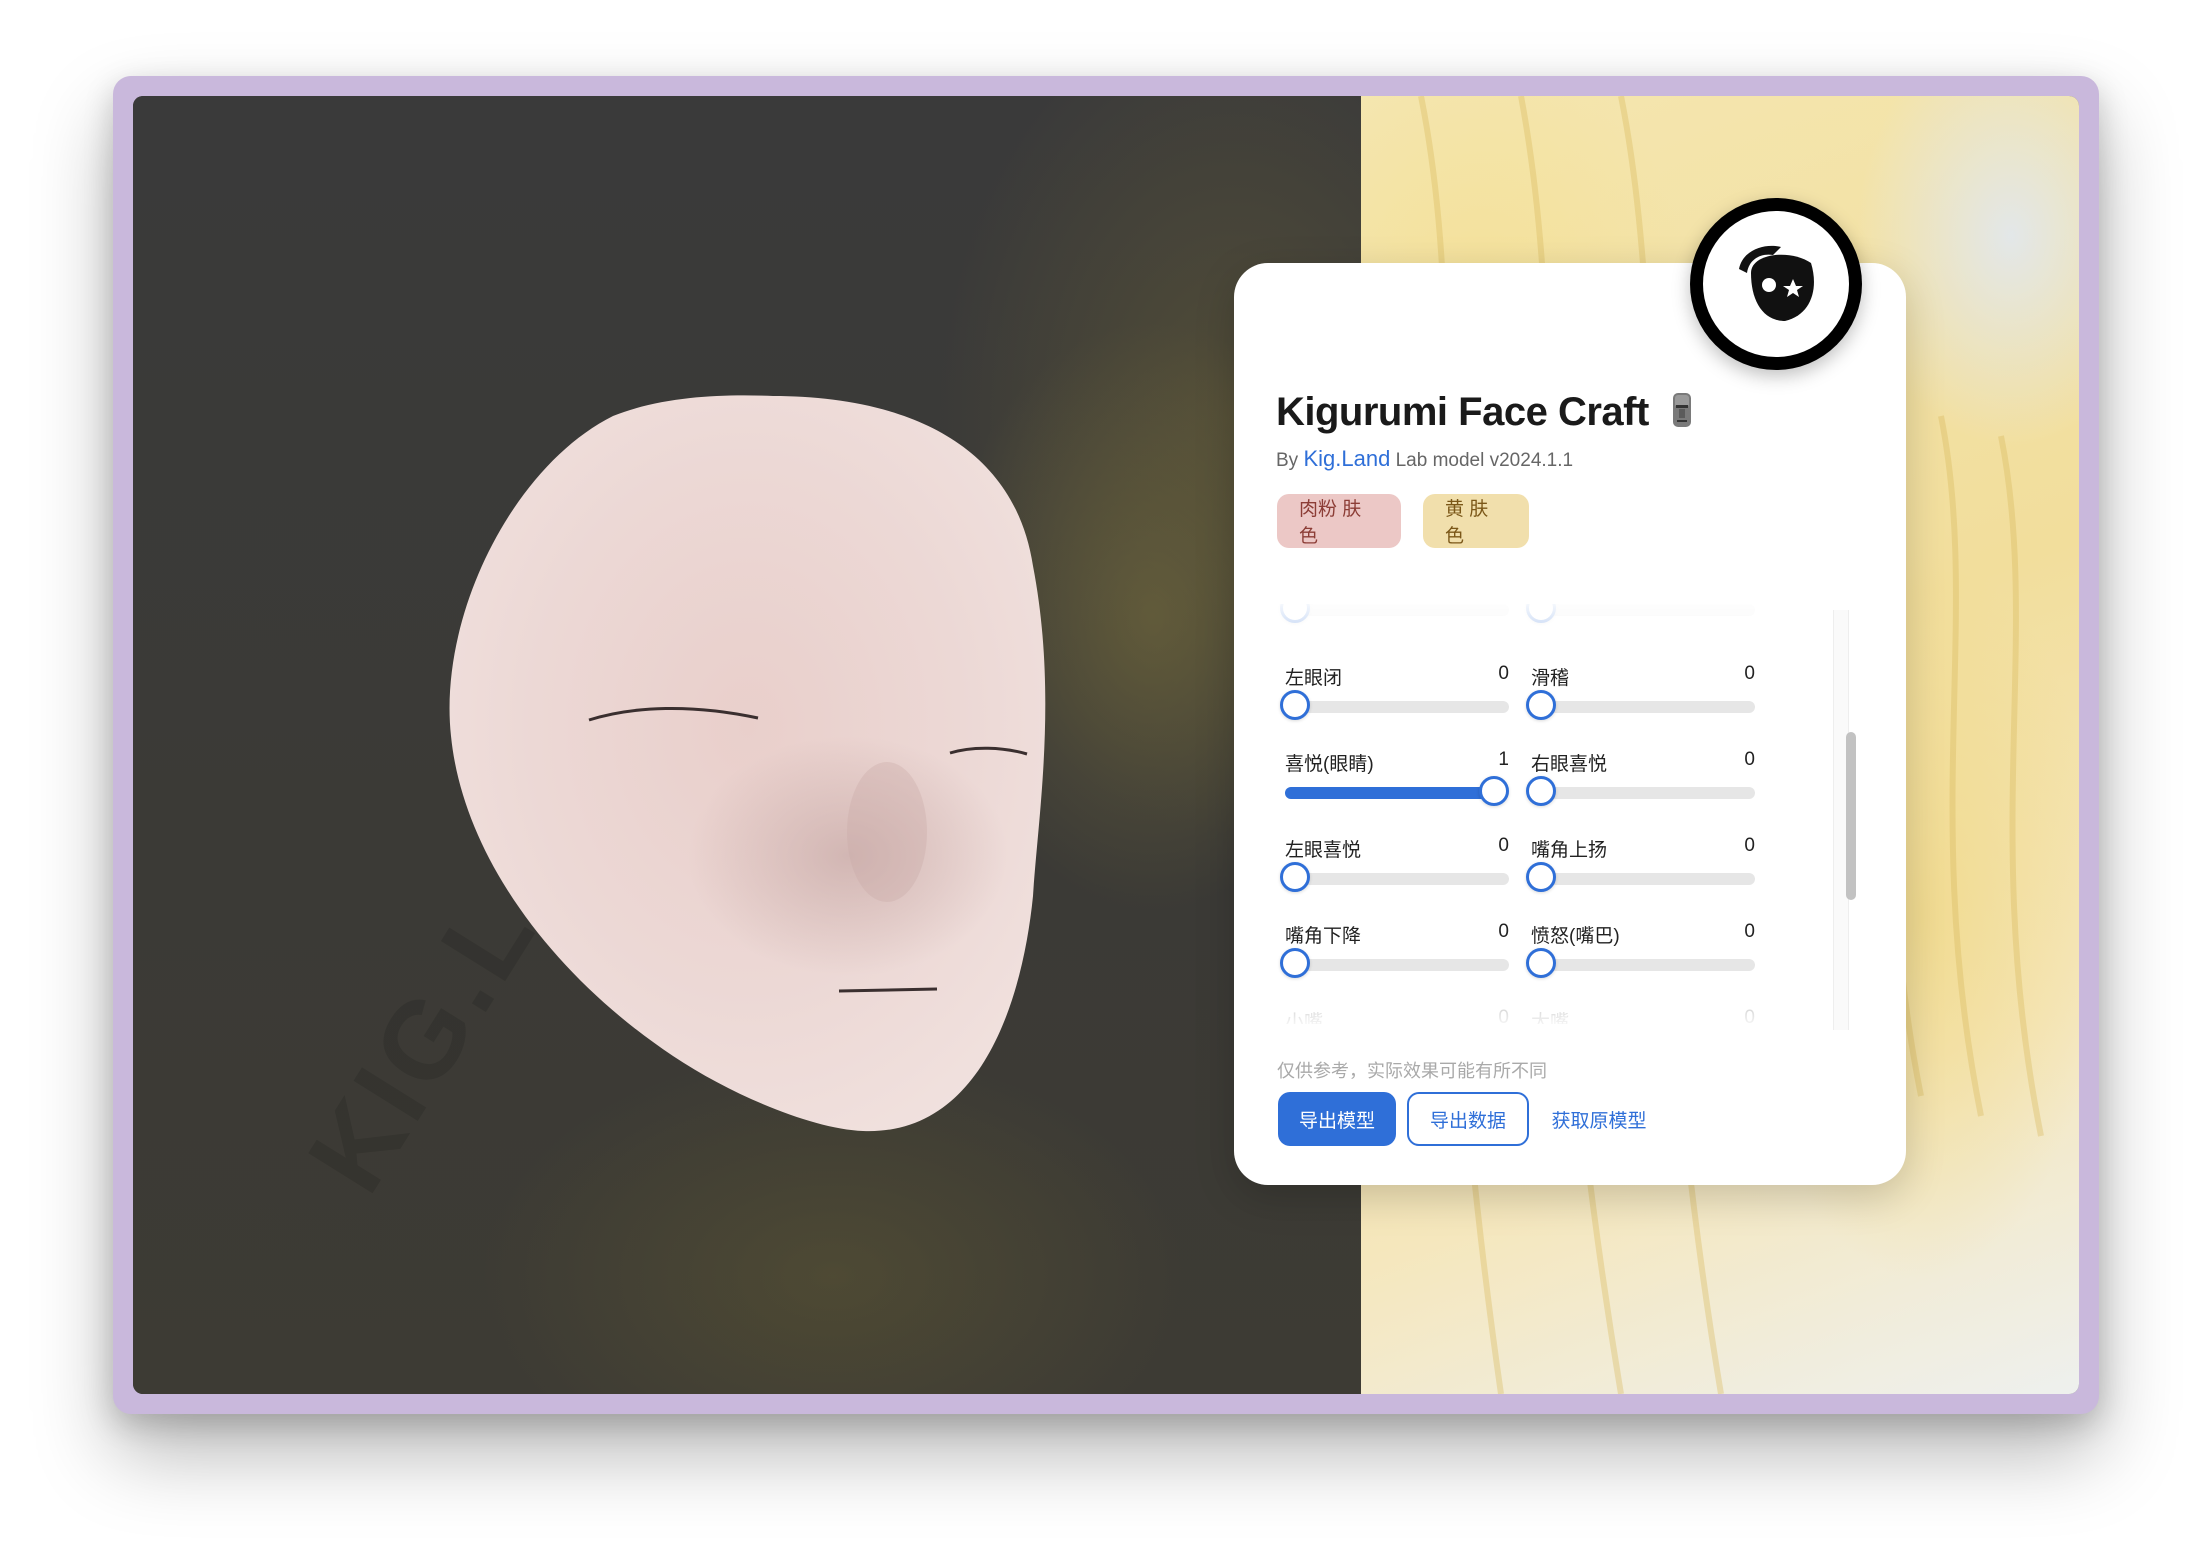 The image size is (2204, 1560). What do you see at coordinates (1851, 816) in the screenshot?
I see `scrollbar-thumb` at bounding box center [1851, 816].